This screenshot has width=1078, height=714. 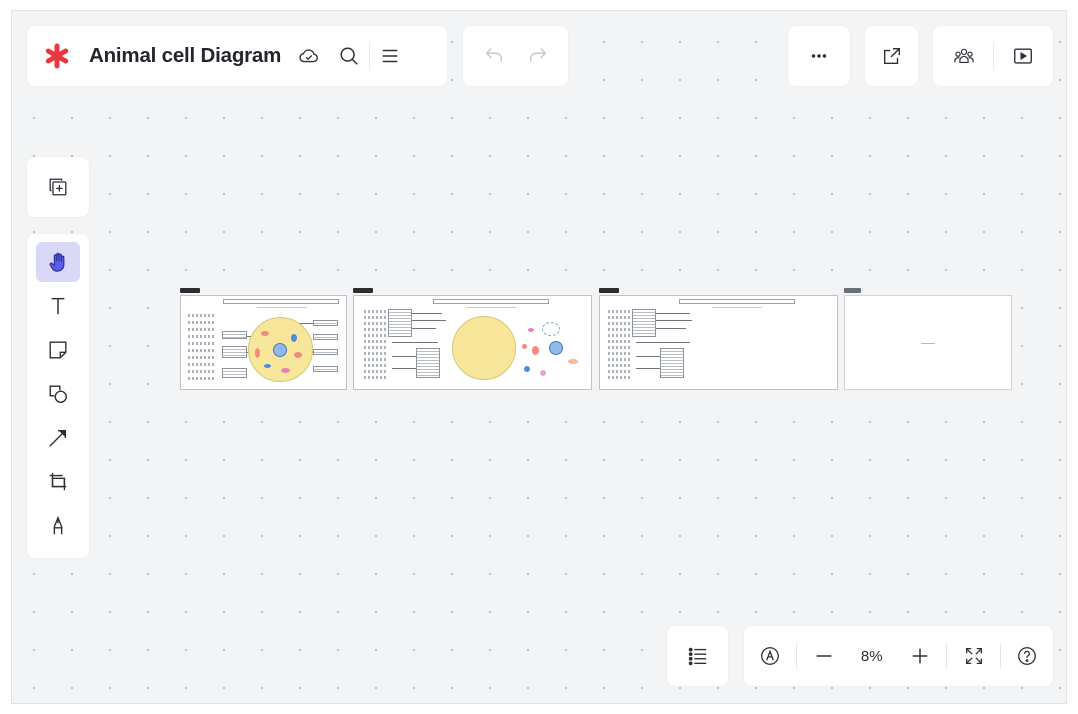 I want to click on line-tool, so click(x=58, y=438).